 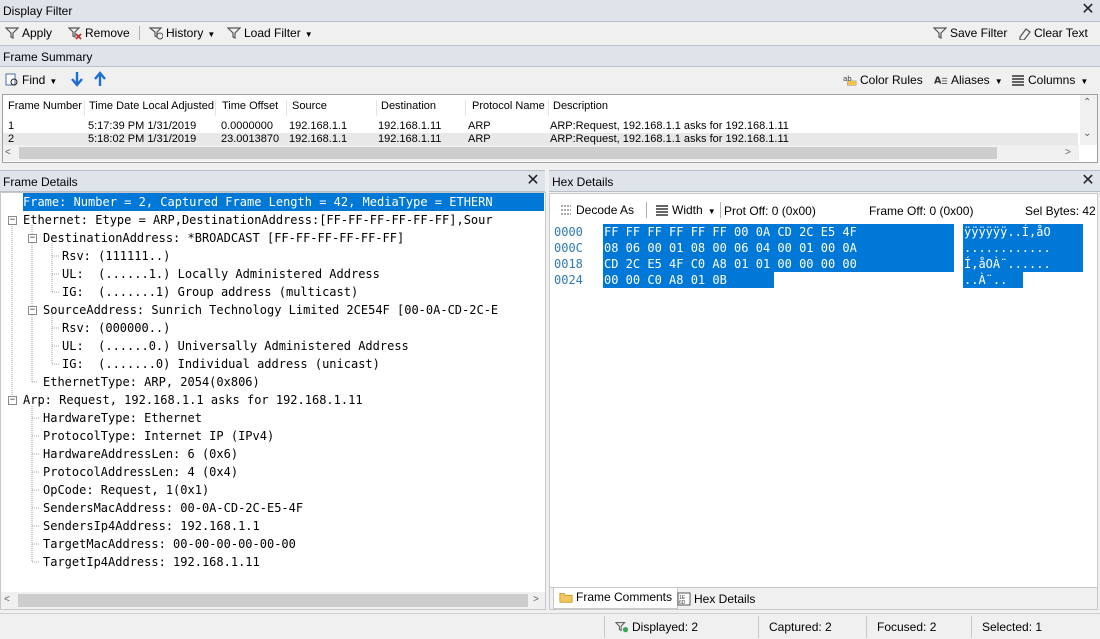 I want to click on tree-node-dst-rsv: Rsv: (111111..), so click(x=116, y=256).